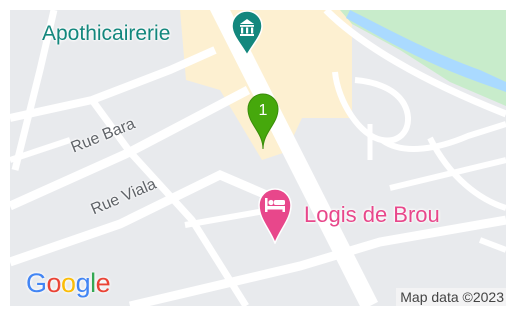 The width and height of the screenshot is (506, 311). I want to click on hotel-pin, so click(275, 217).